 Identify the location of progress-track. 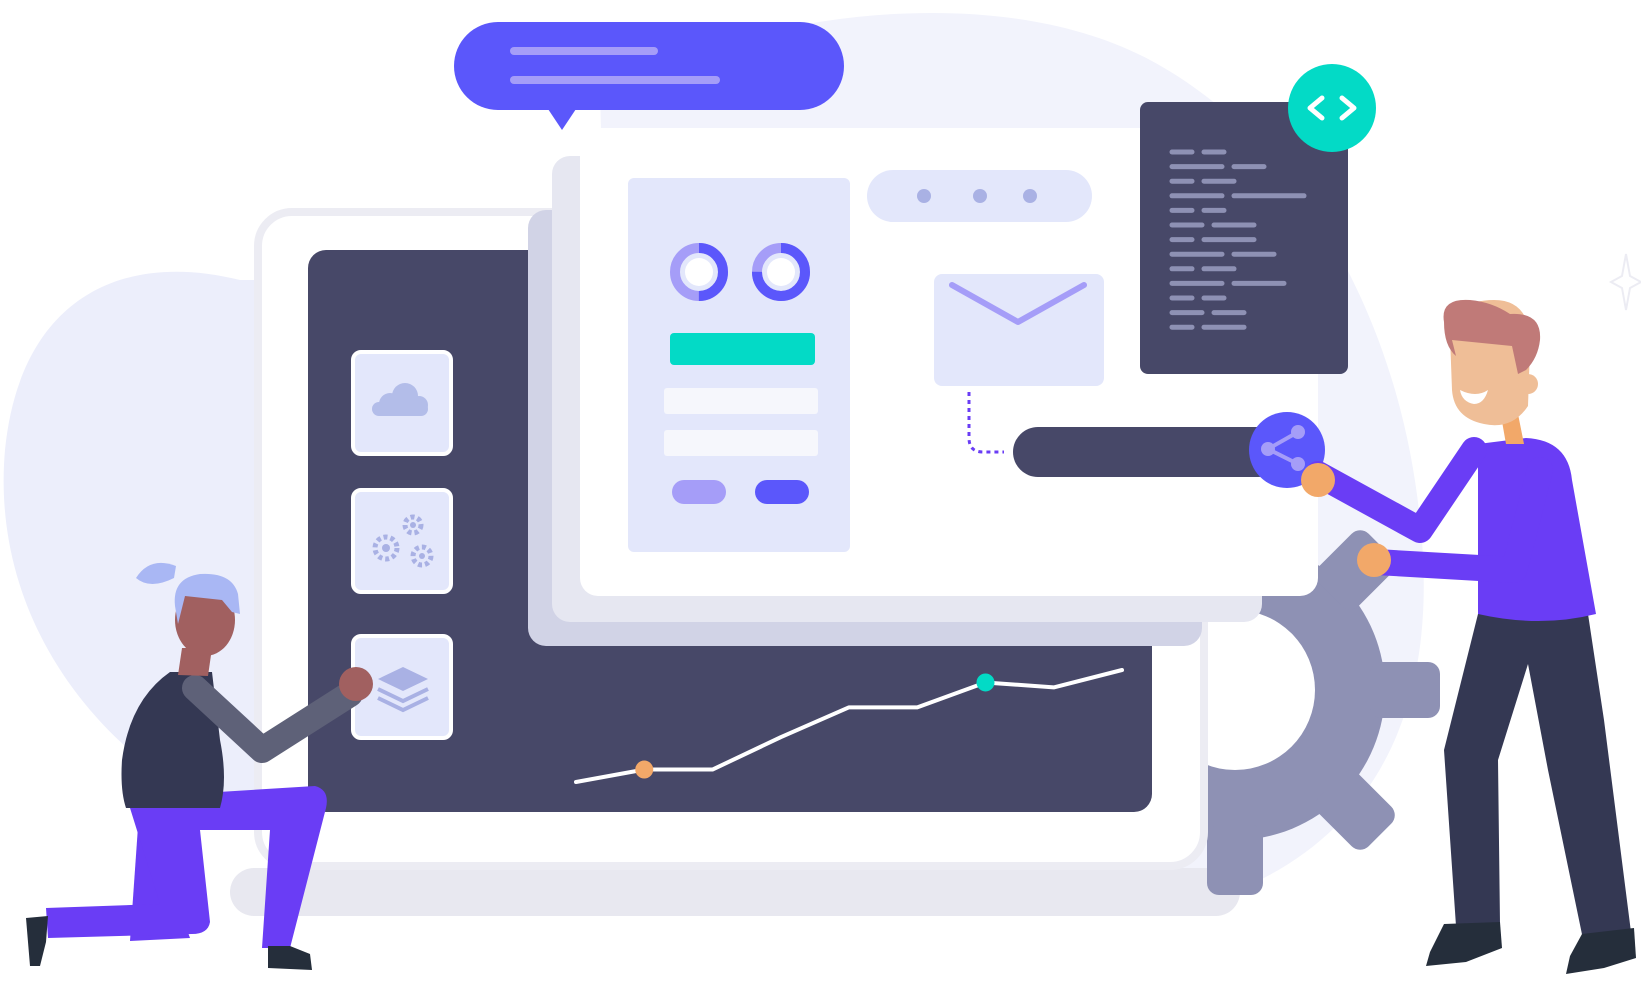
(1148, 452).